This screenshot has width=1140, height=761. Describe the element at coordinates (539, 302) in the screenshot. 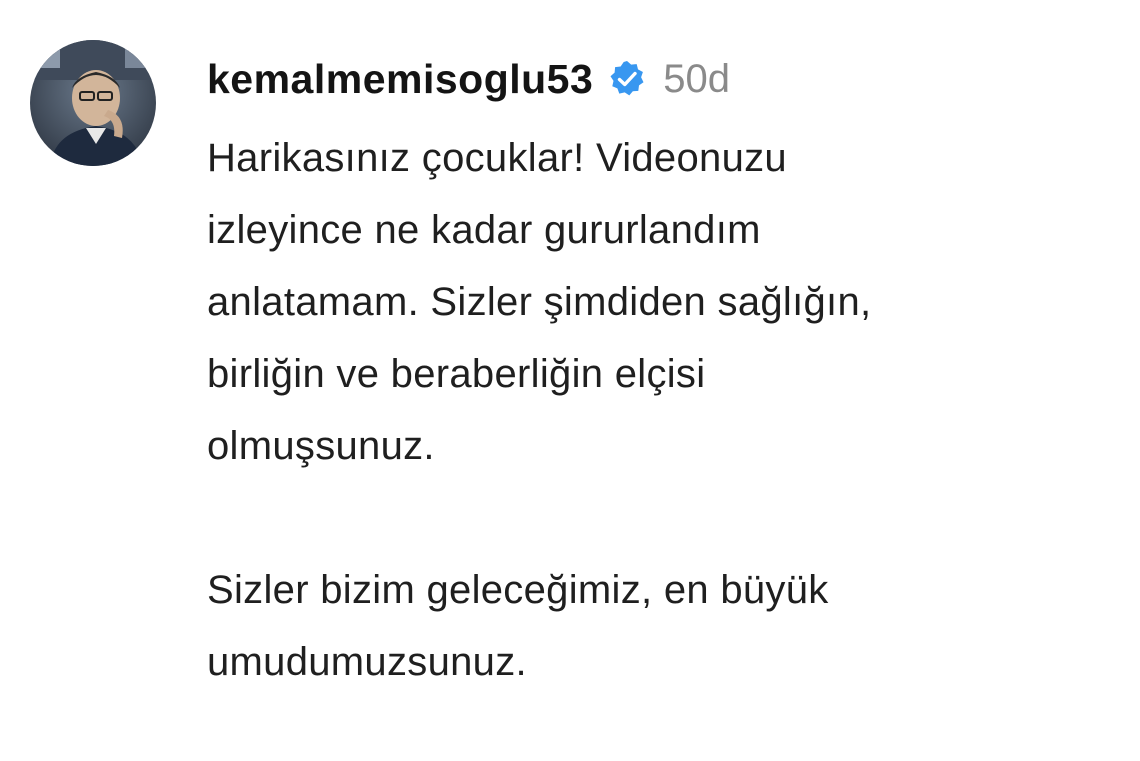

I see `comment-line: anlatamam. Sizler şimdiden sağlığın,` at that location.